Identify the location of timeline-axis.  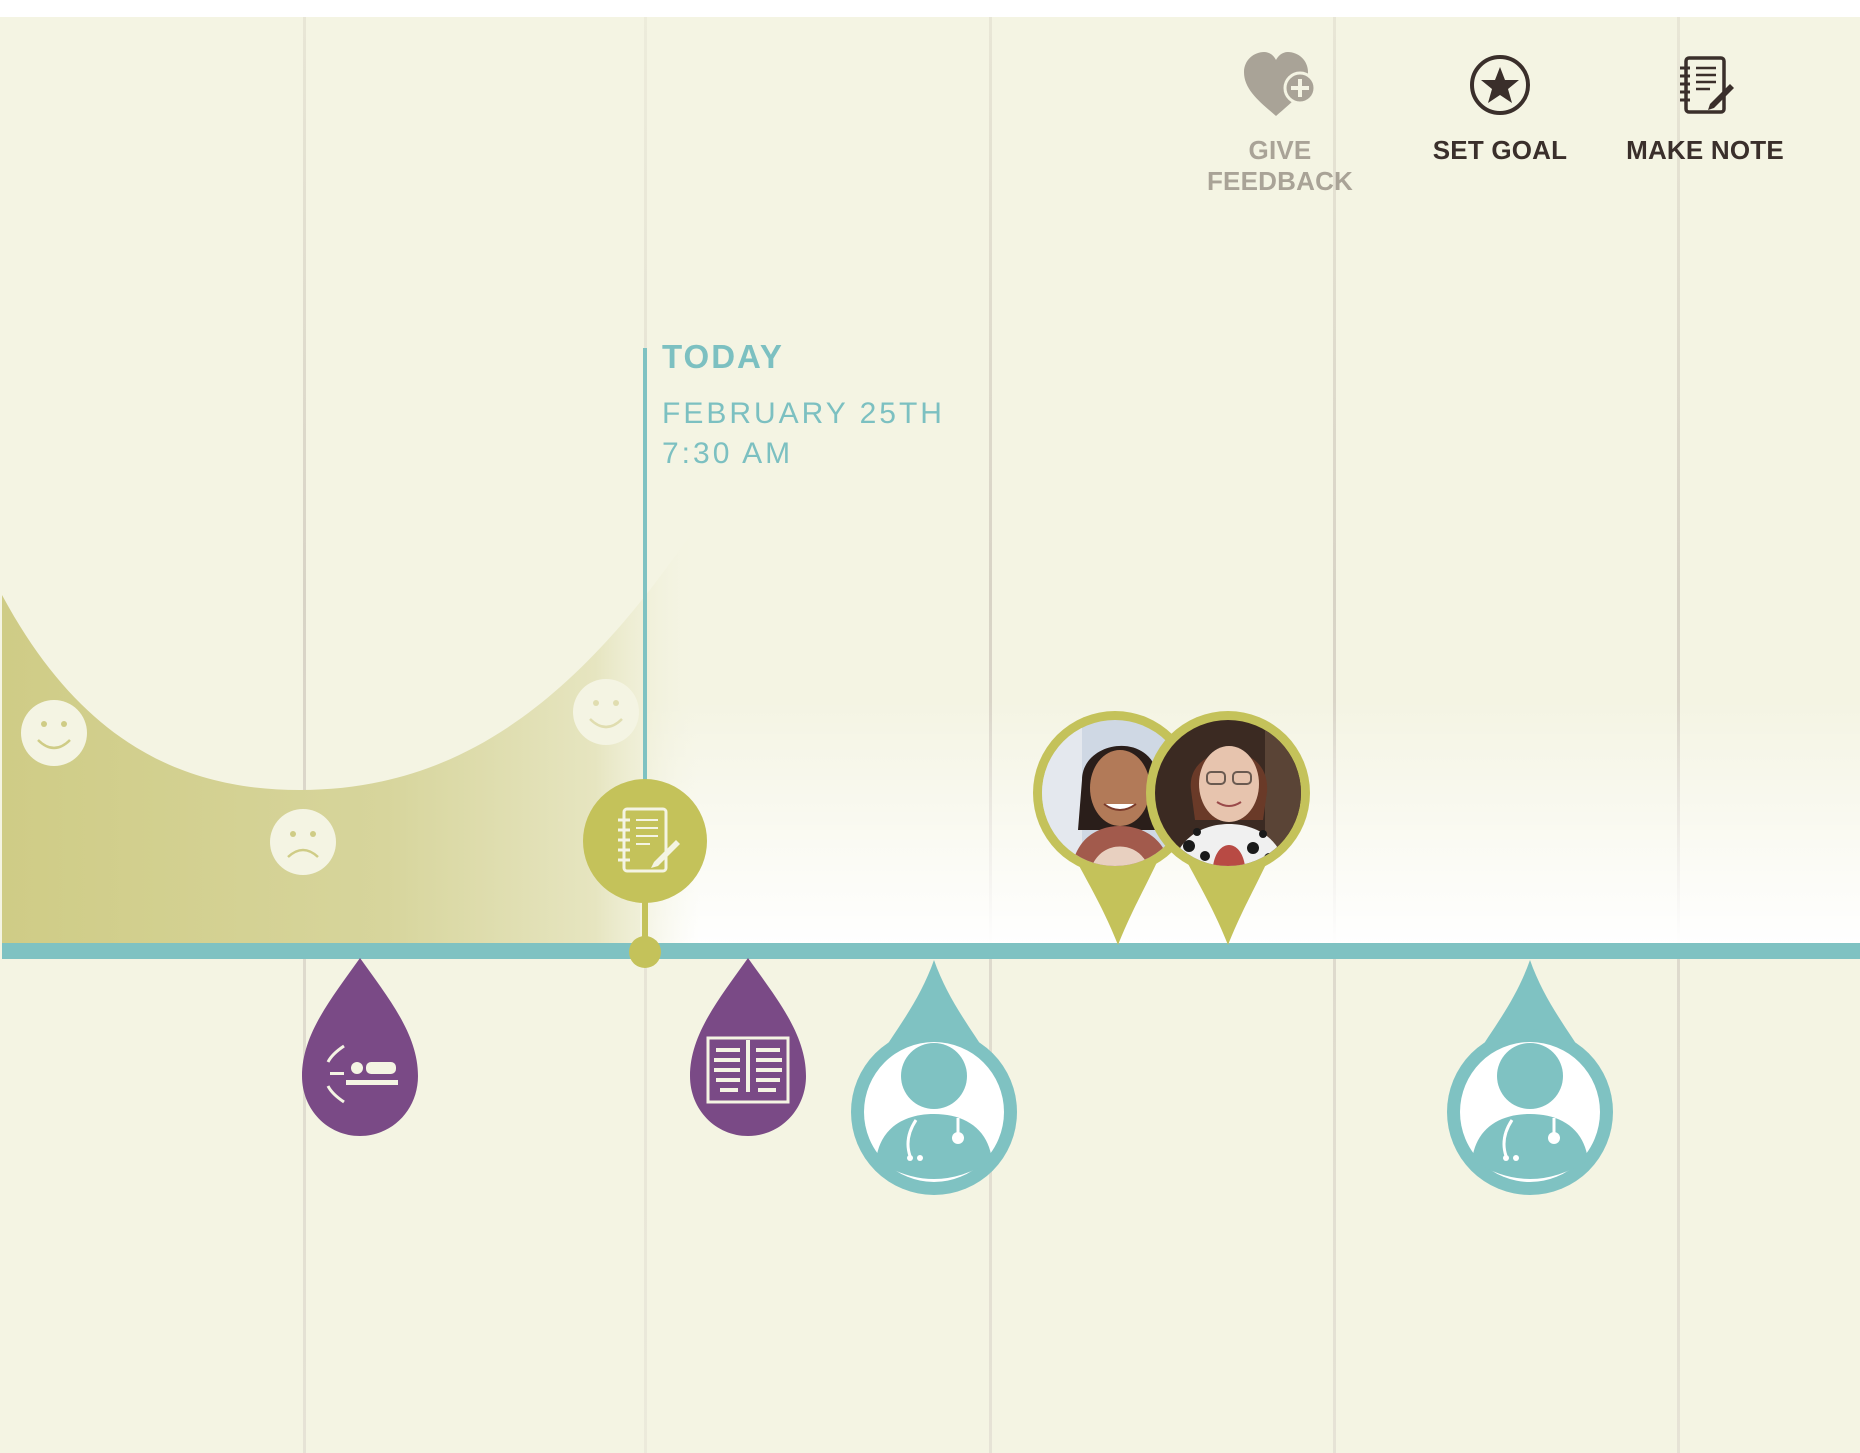
(931, 951).